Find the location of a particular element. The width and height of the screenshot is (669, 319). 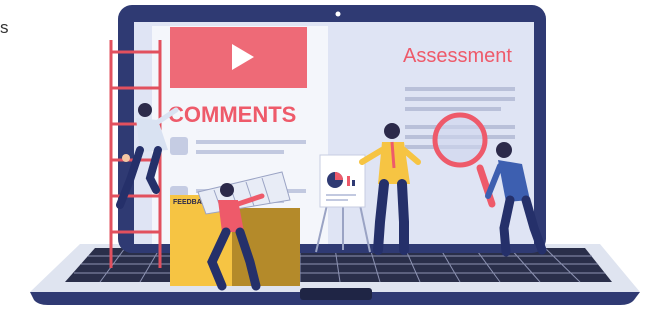

keyboard is located at coordinates (338, 265).